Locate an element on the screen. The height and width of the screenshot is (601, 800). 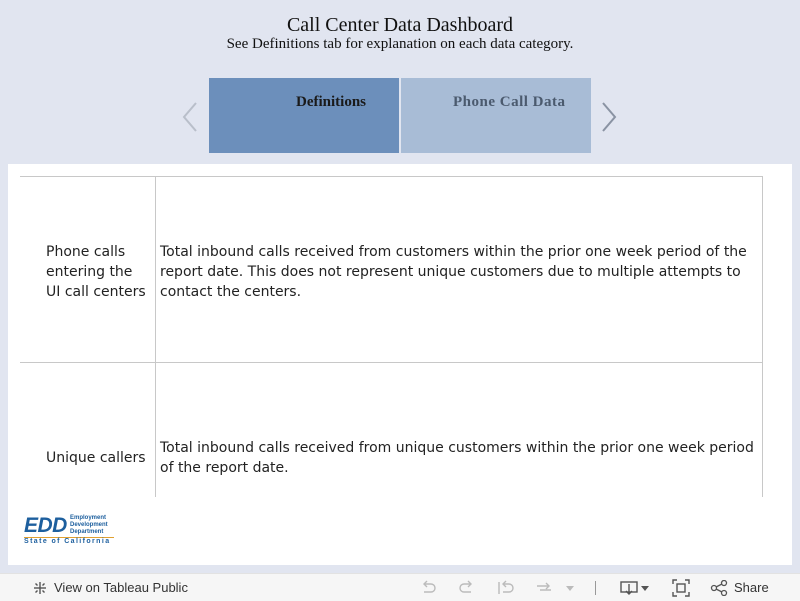
undo-icon is located at coordinates (429, 586).